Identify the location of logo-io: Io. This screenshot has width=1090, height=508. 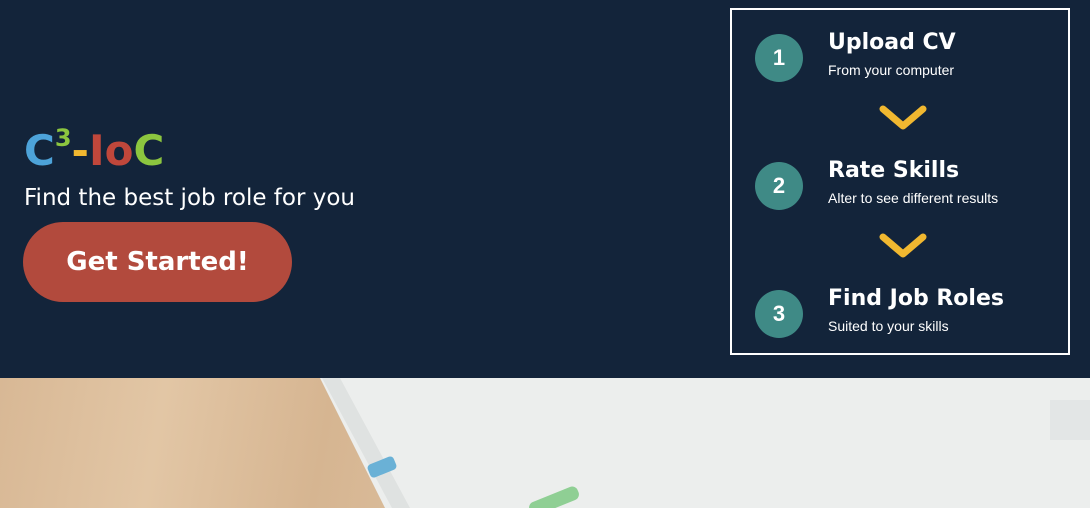
(111, 150).